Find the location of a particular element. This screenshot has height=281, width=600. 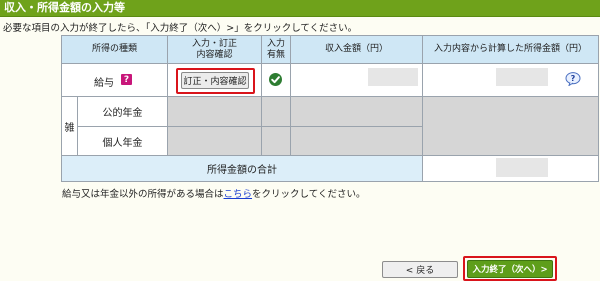

header-entry: 入力・訂正 内容確認 is located at coordinates (214, 49).